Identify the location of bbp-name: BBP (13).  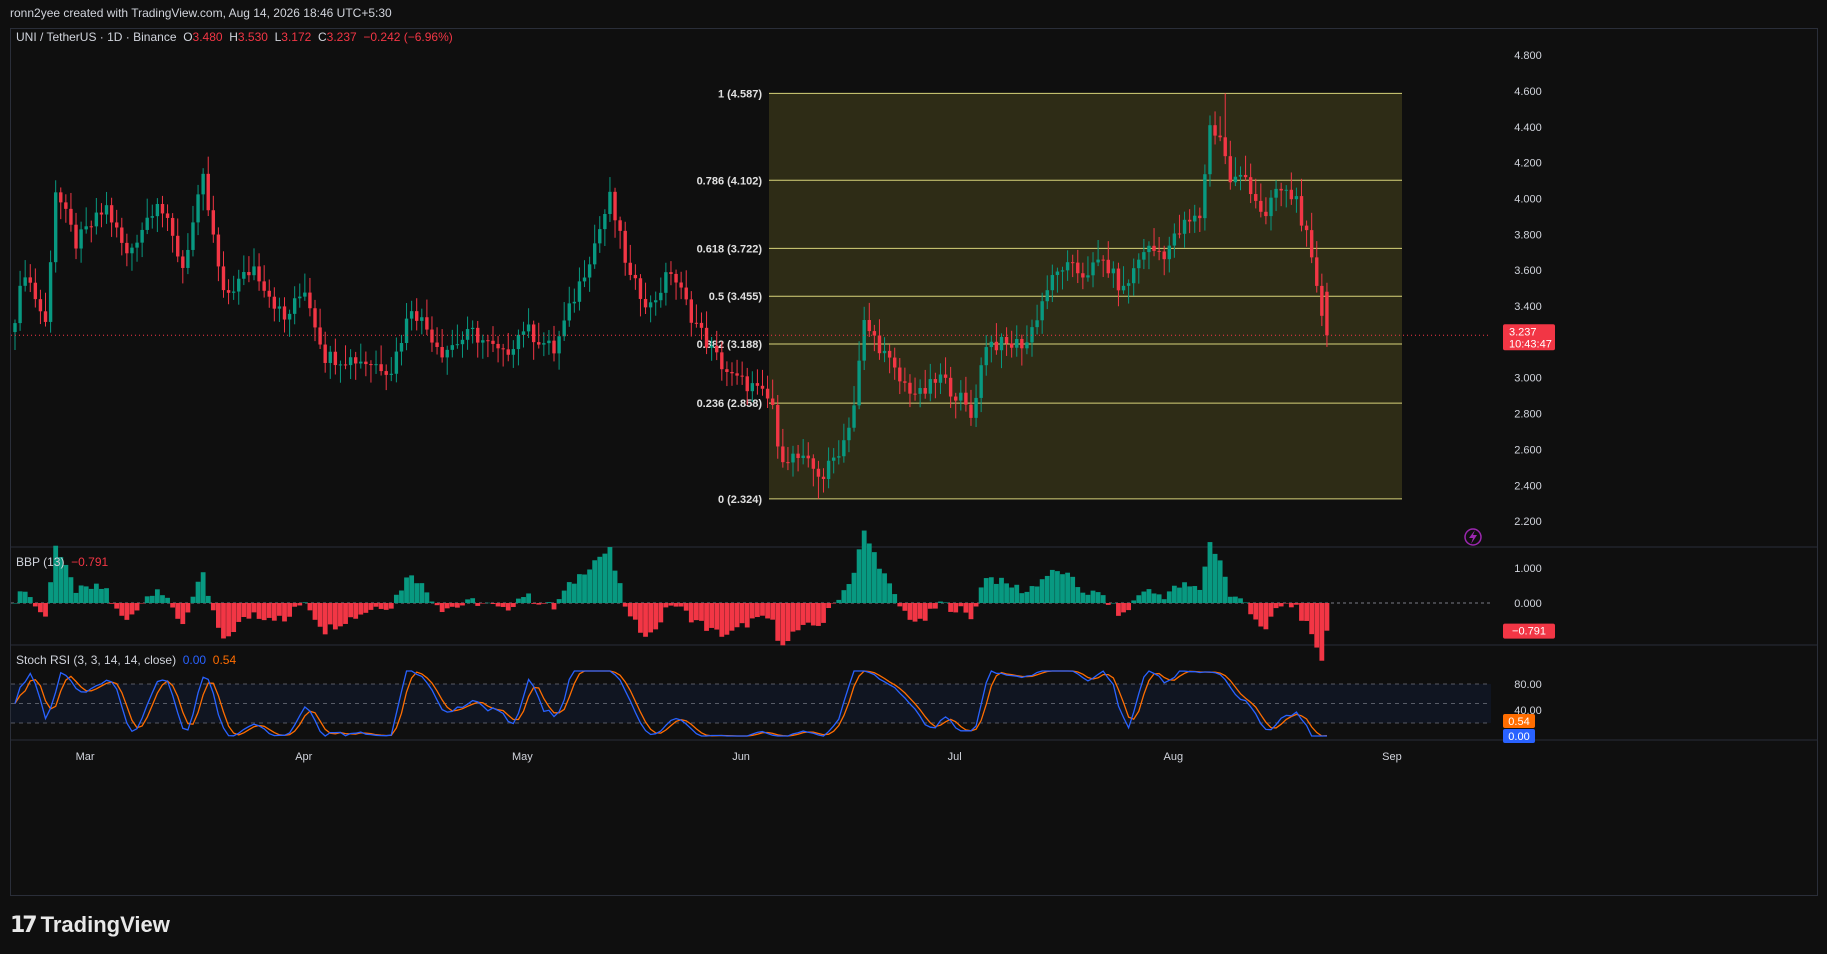
(40, 562).